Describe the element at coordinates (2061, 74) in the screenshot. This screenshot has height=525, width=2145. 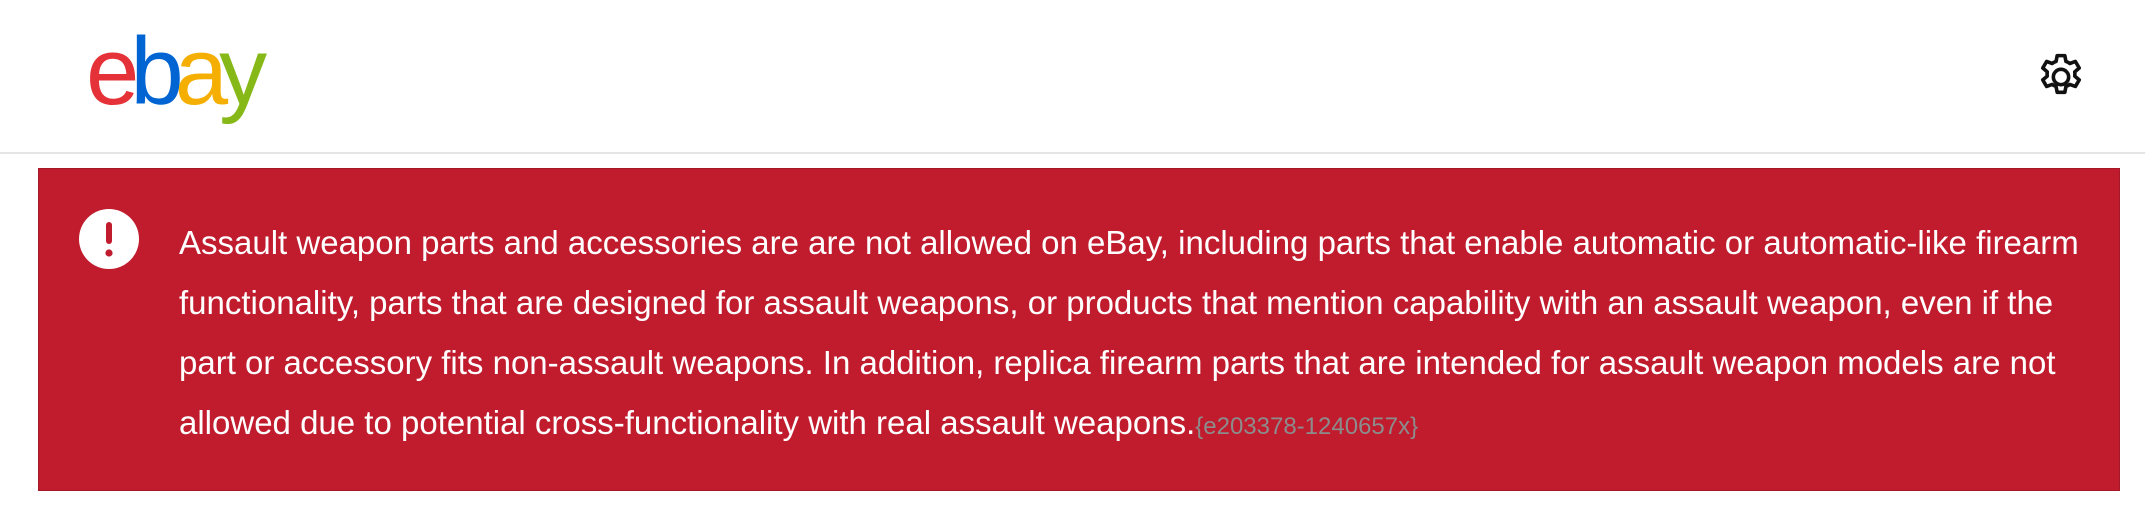
I see `gear-icon` at that location.